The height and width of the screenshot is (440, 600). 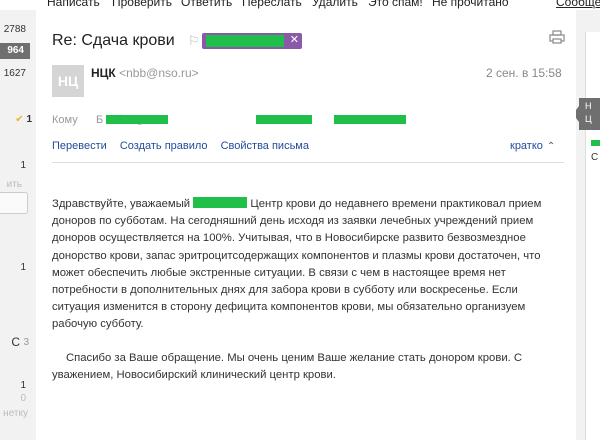 I want to click on print-icon, so click(x=557, y=37).